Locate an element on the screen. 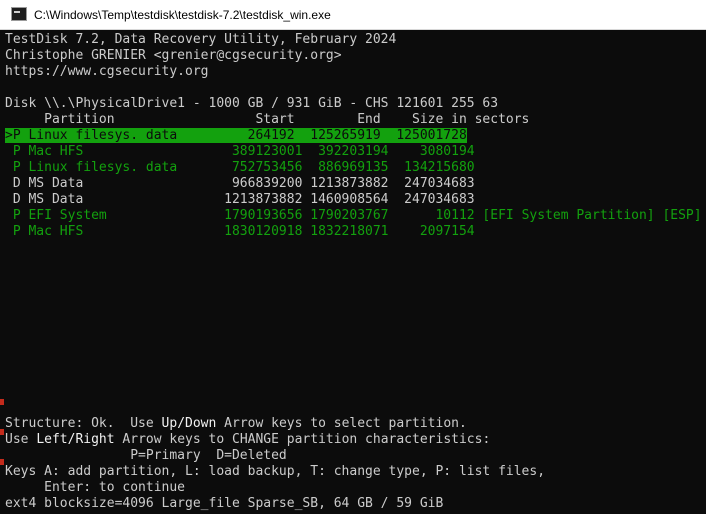 The image size is (706, 514). partition-row-extra: [EFI System Partition] [ESP] is located at coordinates (588, 215).